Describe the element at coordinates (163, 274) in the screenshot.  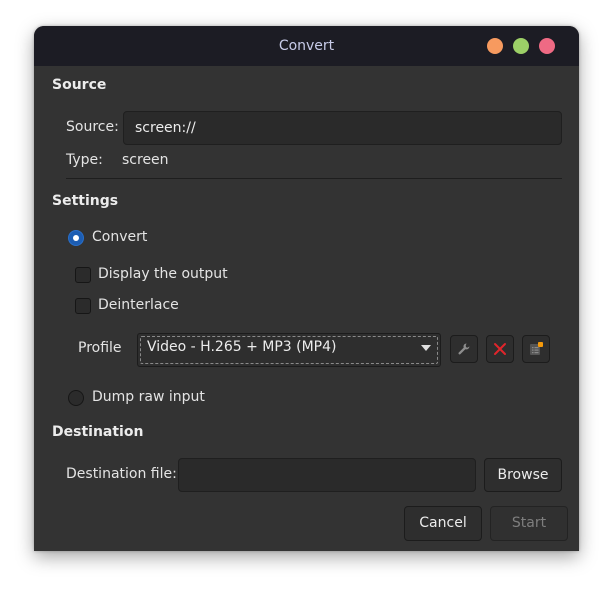
I see `display-output-label: Display the output` at that location.